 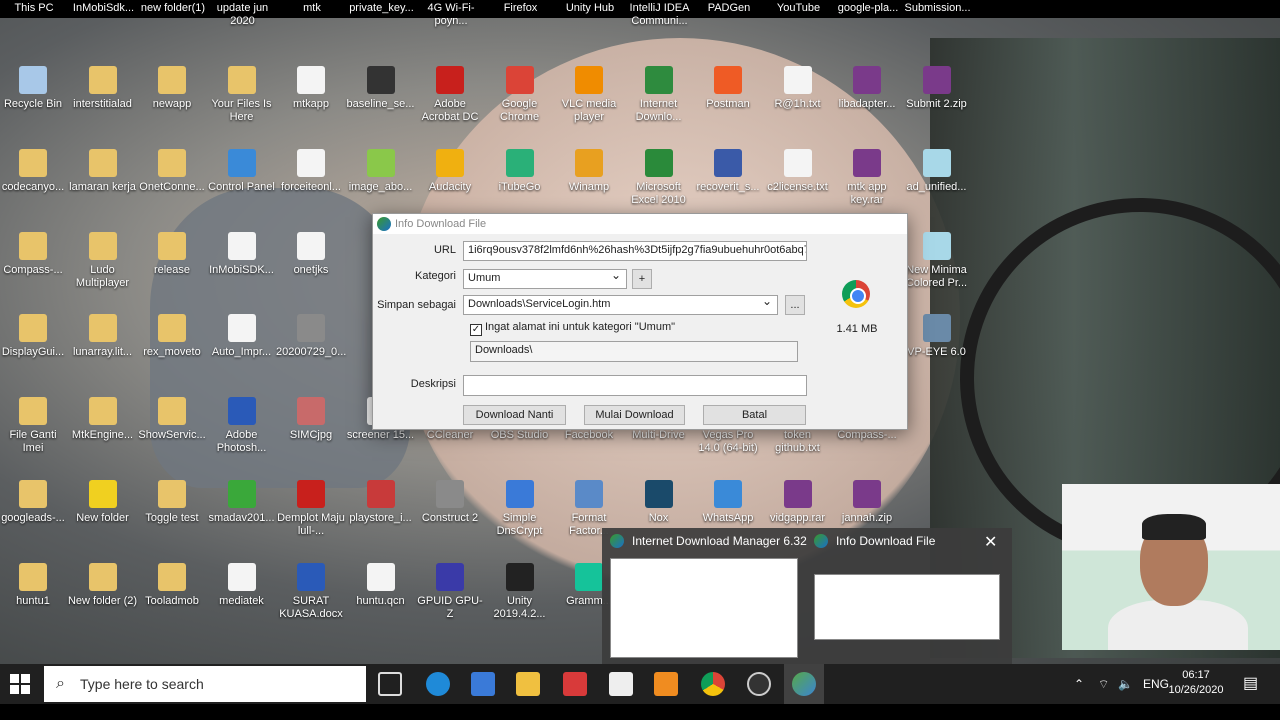 What do you see at coordinates (728, 88) in the screenshot?
I see `desktop-icon: Postman` at bounding box center [728, 88].